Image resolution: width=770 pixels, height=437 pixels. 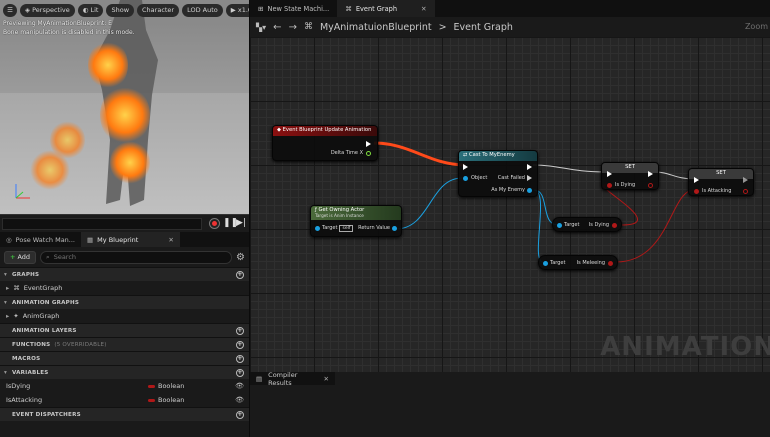 What do you see at coordinates (240, 275) in the screenshot?
I see `add-graph-icon: +` at bounding box center [240, 275].